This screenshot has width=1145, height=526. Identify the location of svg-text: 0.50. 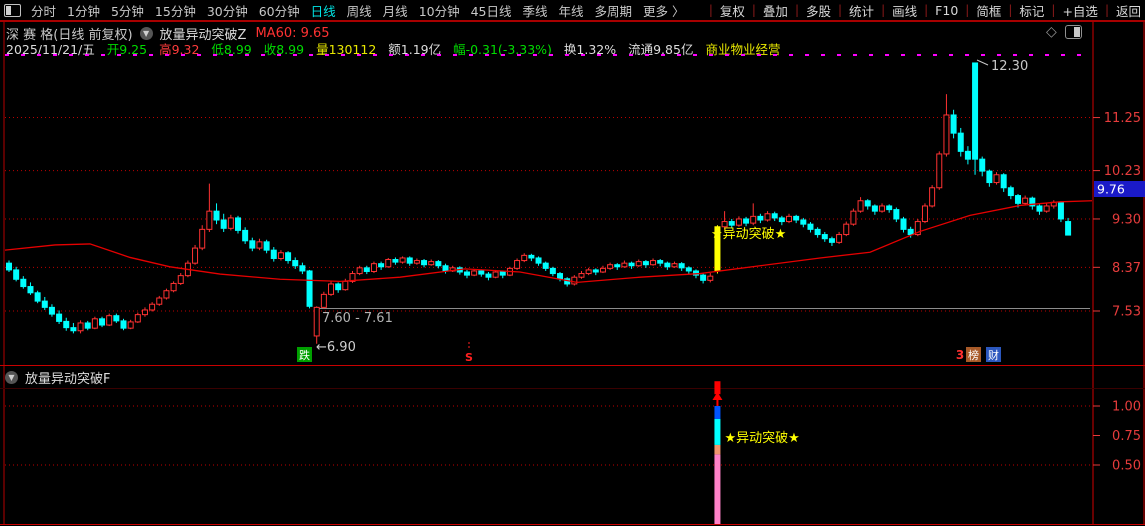
(1126, 466).